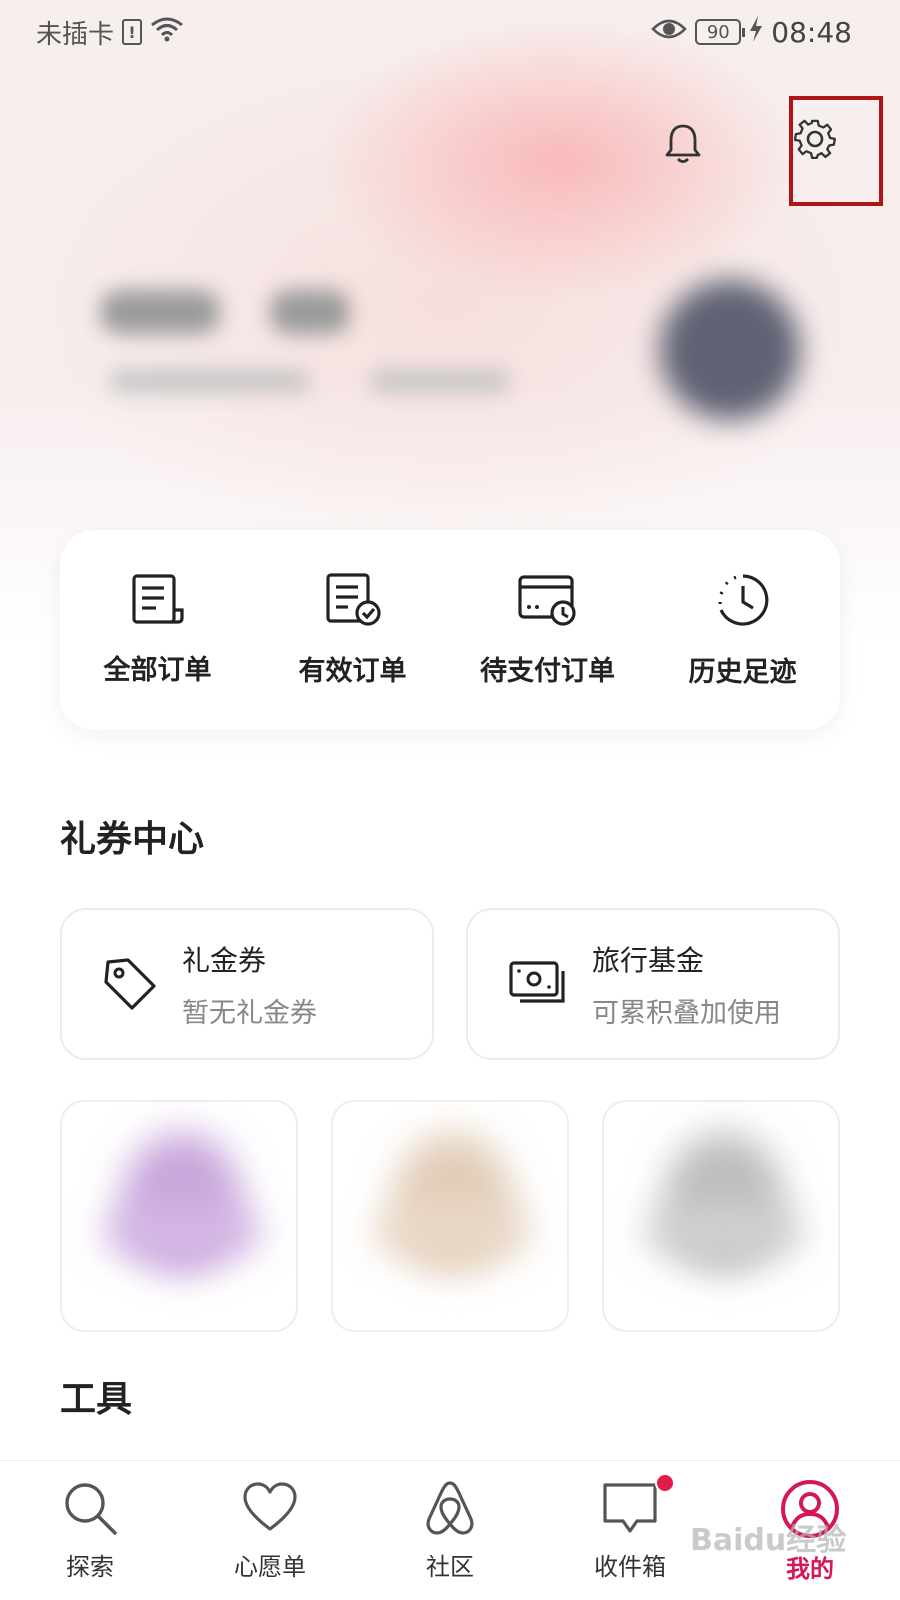 The image size is (900, 1600). I want to click on coupon-title: 礼金券, so click(224, 960).